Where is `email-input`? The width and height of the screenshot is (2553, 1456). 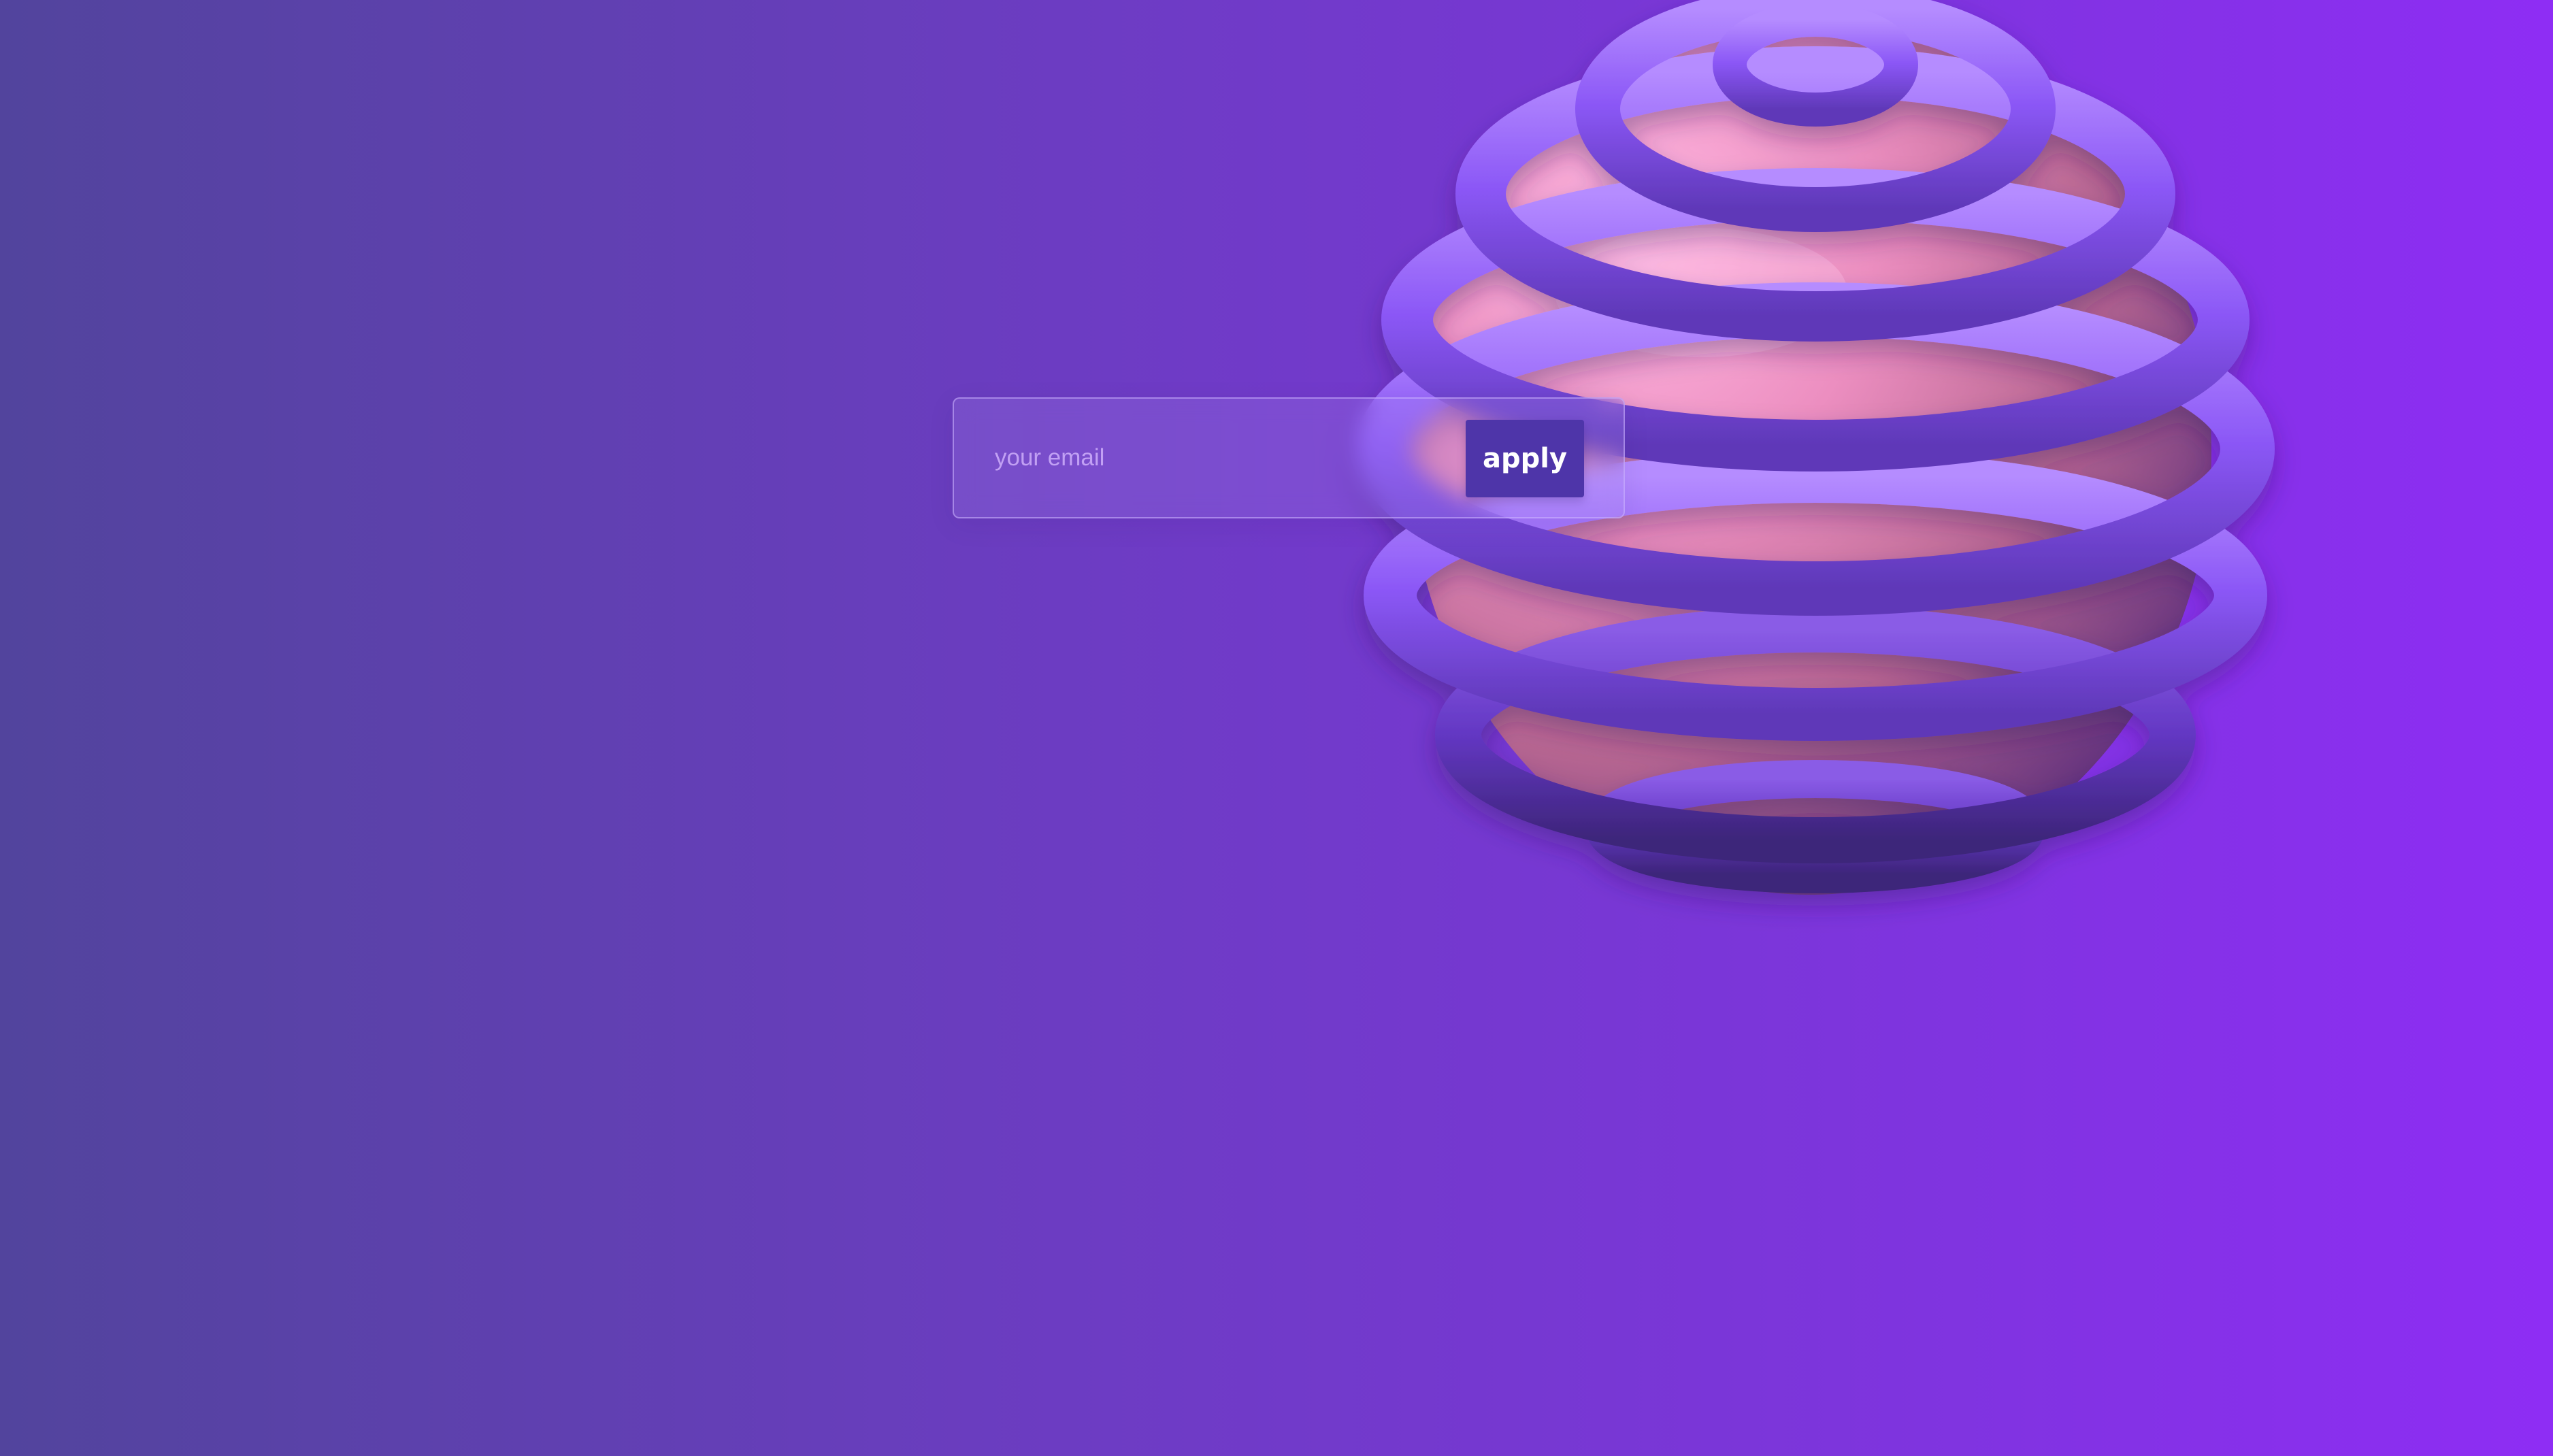 email-input is located at coordinates (1206, 458).